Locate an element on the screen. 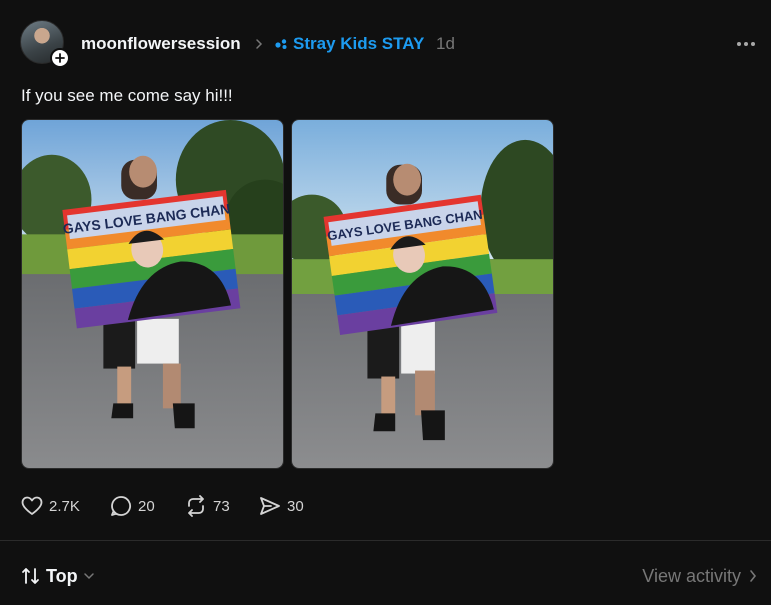  follow-button is located at coordinates (60, 58).